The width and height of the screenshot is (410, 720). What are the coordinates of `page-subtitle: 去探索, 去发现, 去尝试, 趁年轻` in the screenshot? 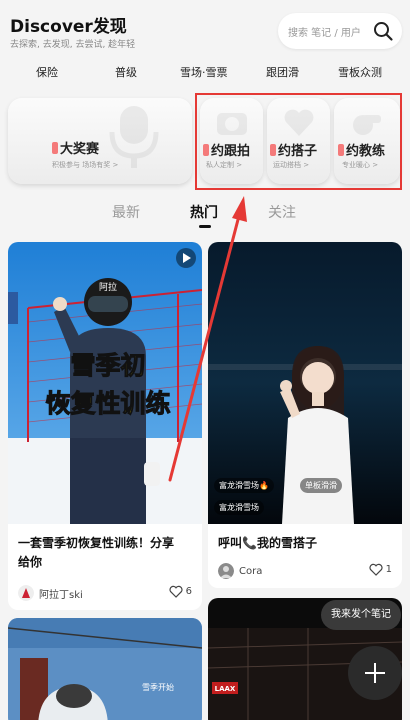 It's located at (73, 45).